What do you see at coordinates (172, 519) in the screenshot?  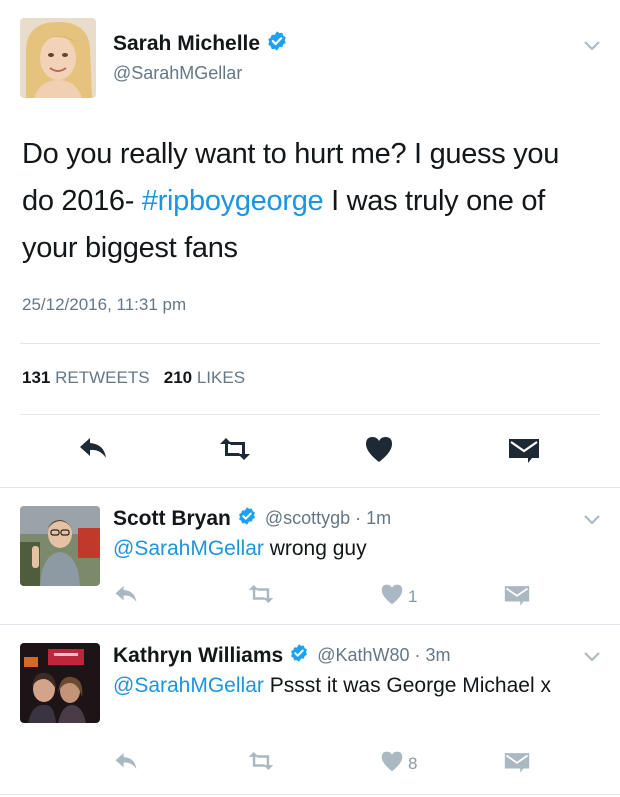 I see `author-name: Scott Bryan` at bounding box center [172, 519].